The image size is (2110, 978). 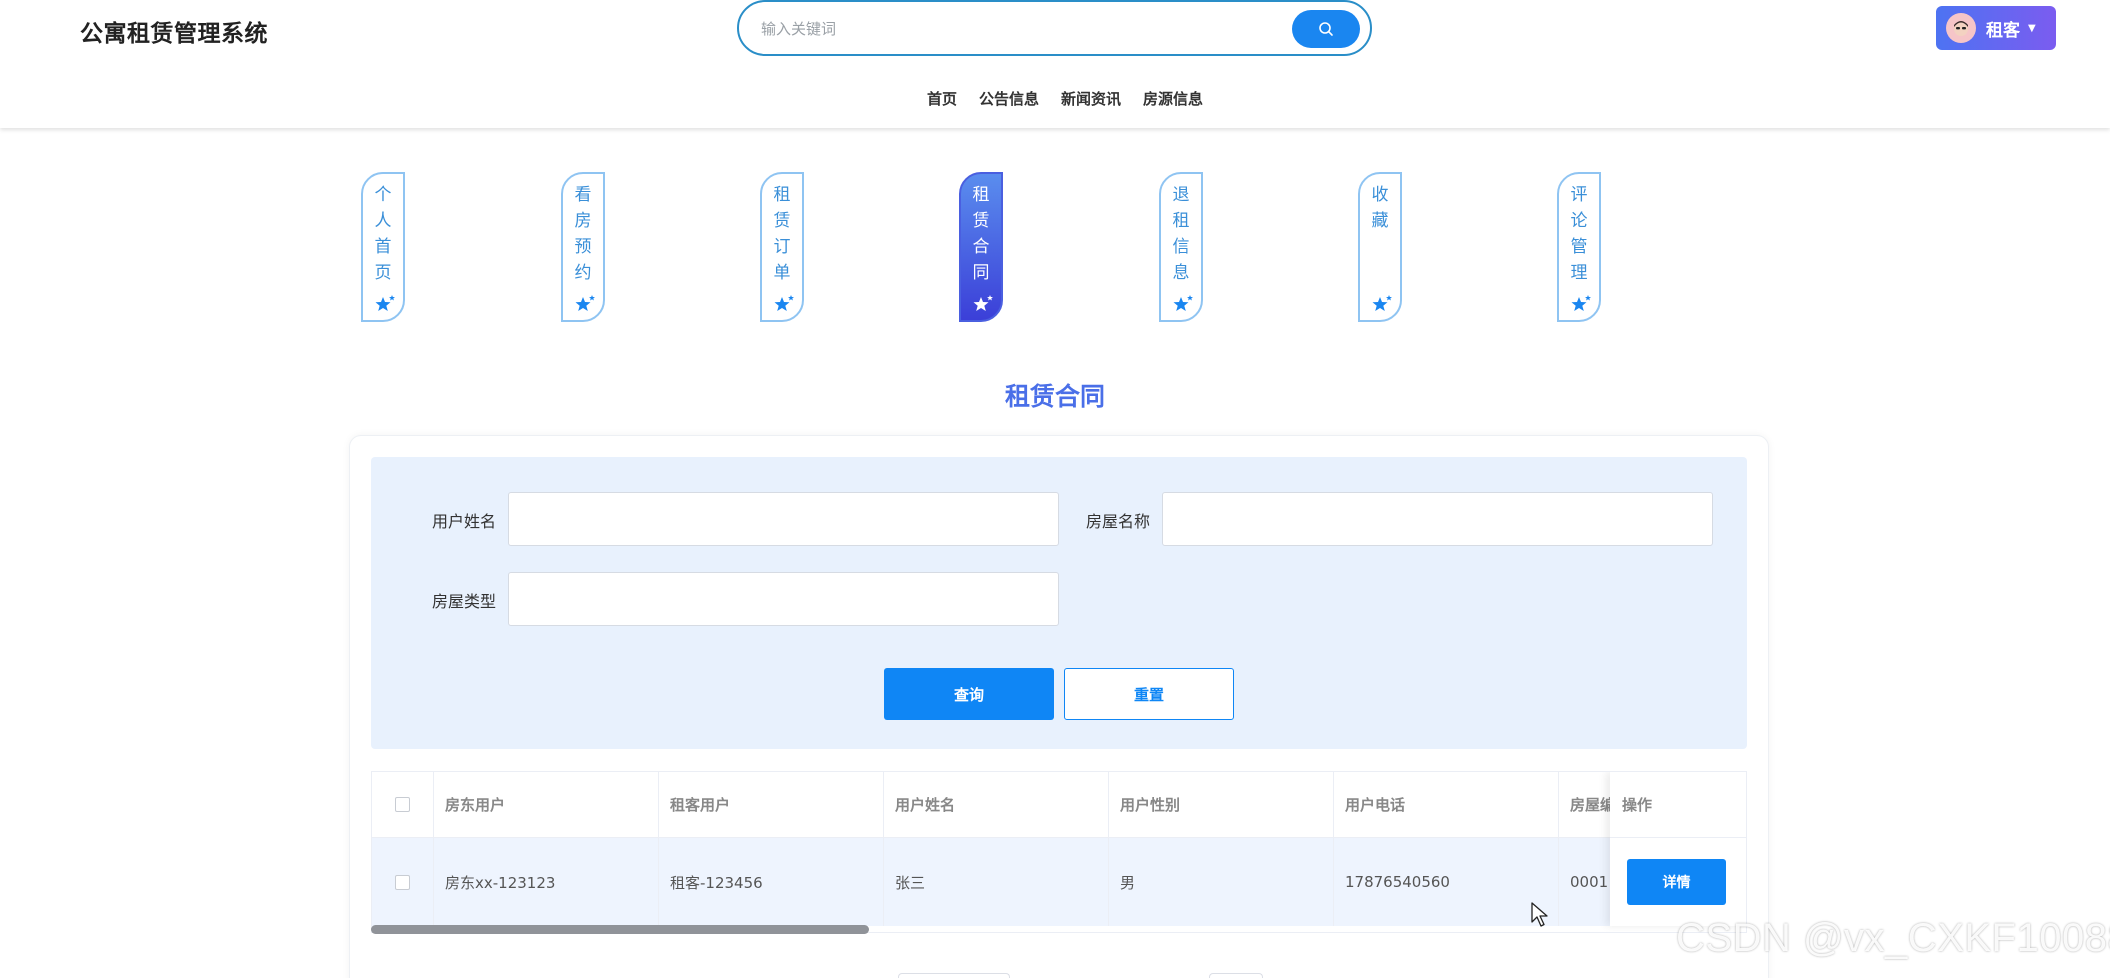 I want to click on tab-label-char: 看, so click(x=583, y=195).